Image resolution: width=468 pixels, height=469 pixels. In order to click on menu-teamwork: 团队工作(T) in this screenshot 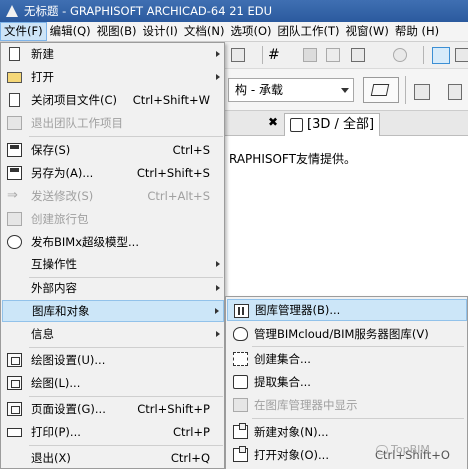, I will do `click(308, 31)`.